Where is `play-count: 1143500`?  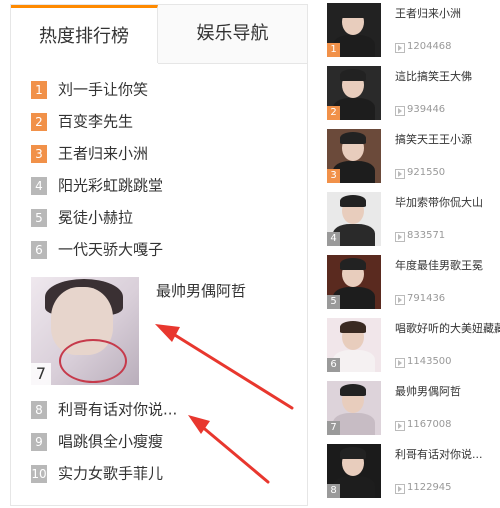 play-count: 1143500 is located at coordinates (429, 361).